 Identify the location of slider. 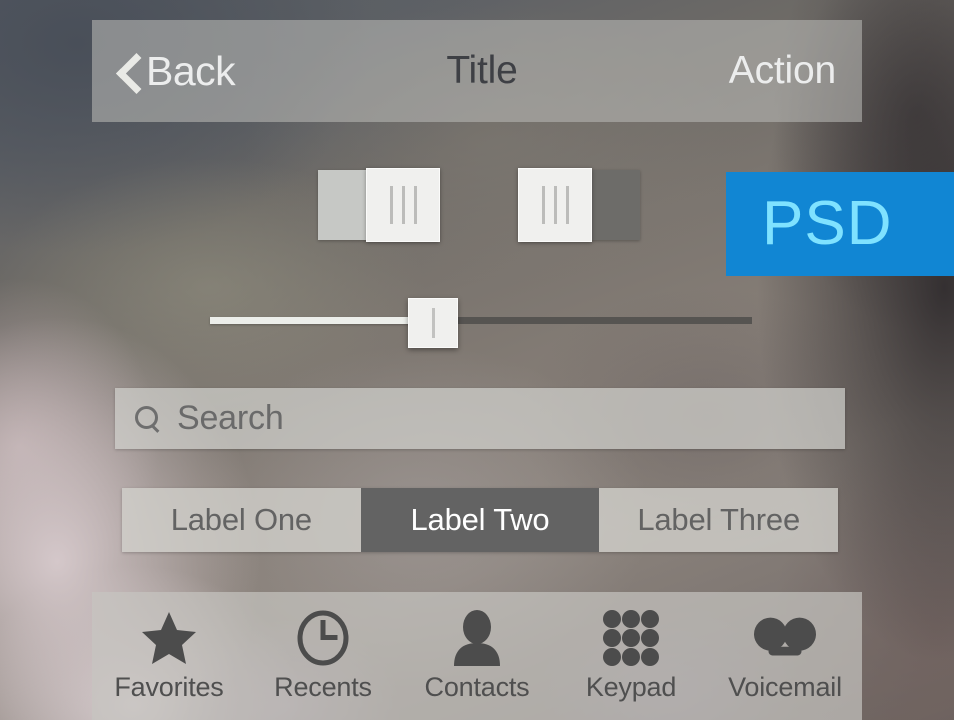
(481, 323).